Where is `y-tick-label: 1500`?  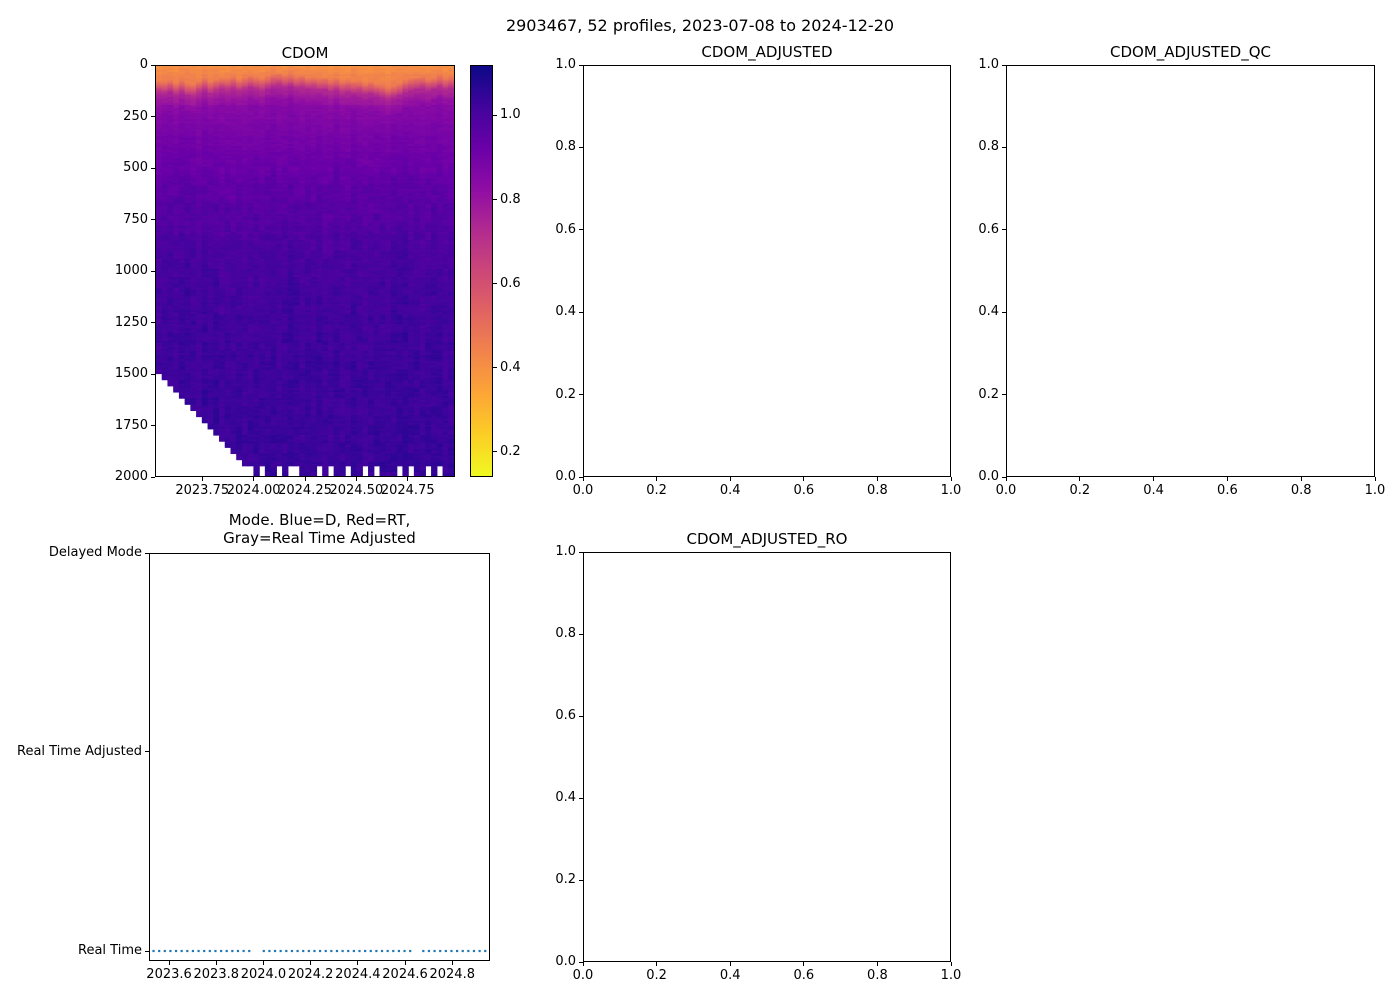
y-tick-label: 1500 is located at coordinates (131, 373).